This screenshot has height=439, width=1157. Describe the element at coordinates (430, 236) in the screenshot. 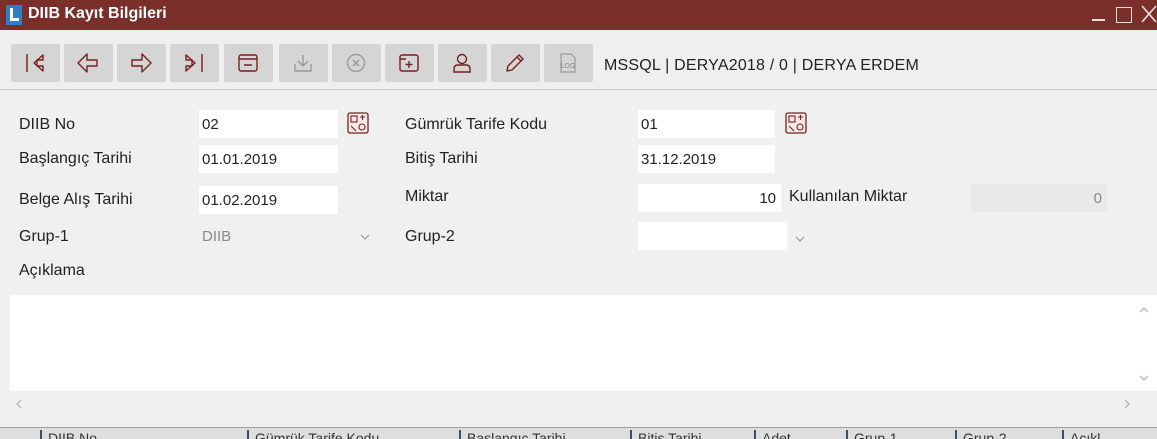

I see `grup2-label: Grup-2` at that location.